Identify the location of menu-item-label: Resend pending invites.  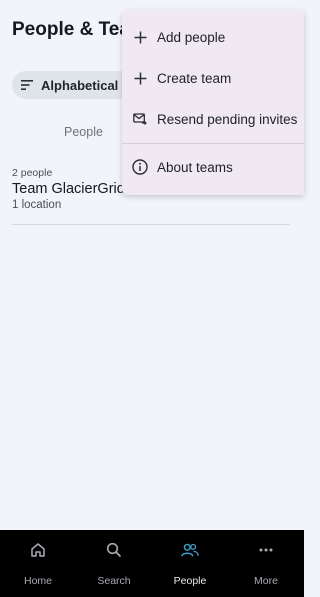
(227, 119).